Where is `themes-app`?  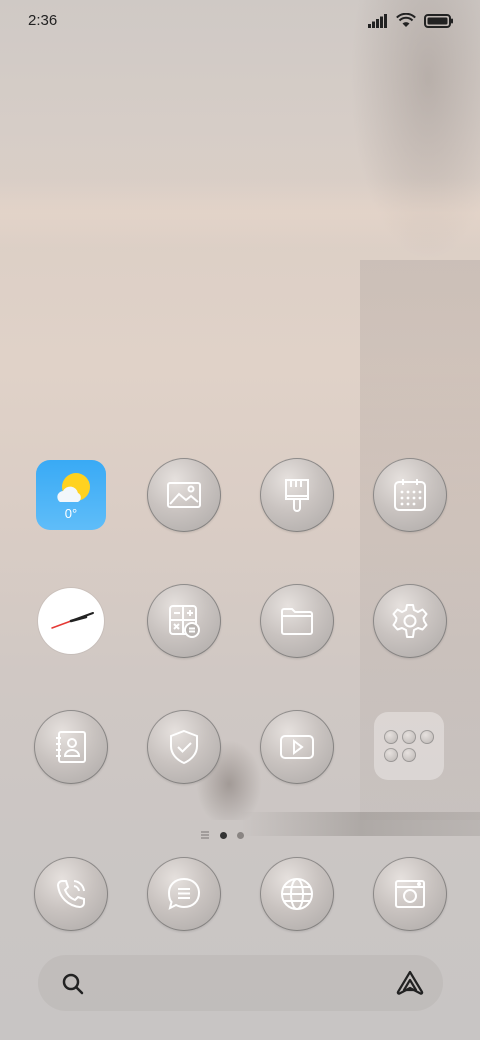
themes-app is located at coordinates (297, 495).